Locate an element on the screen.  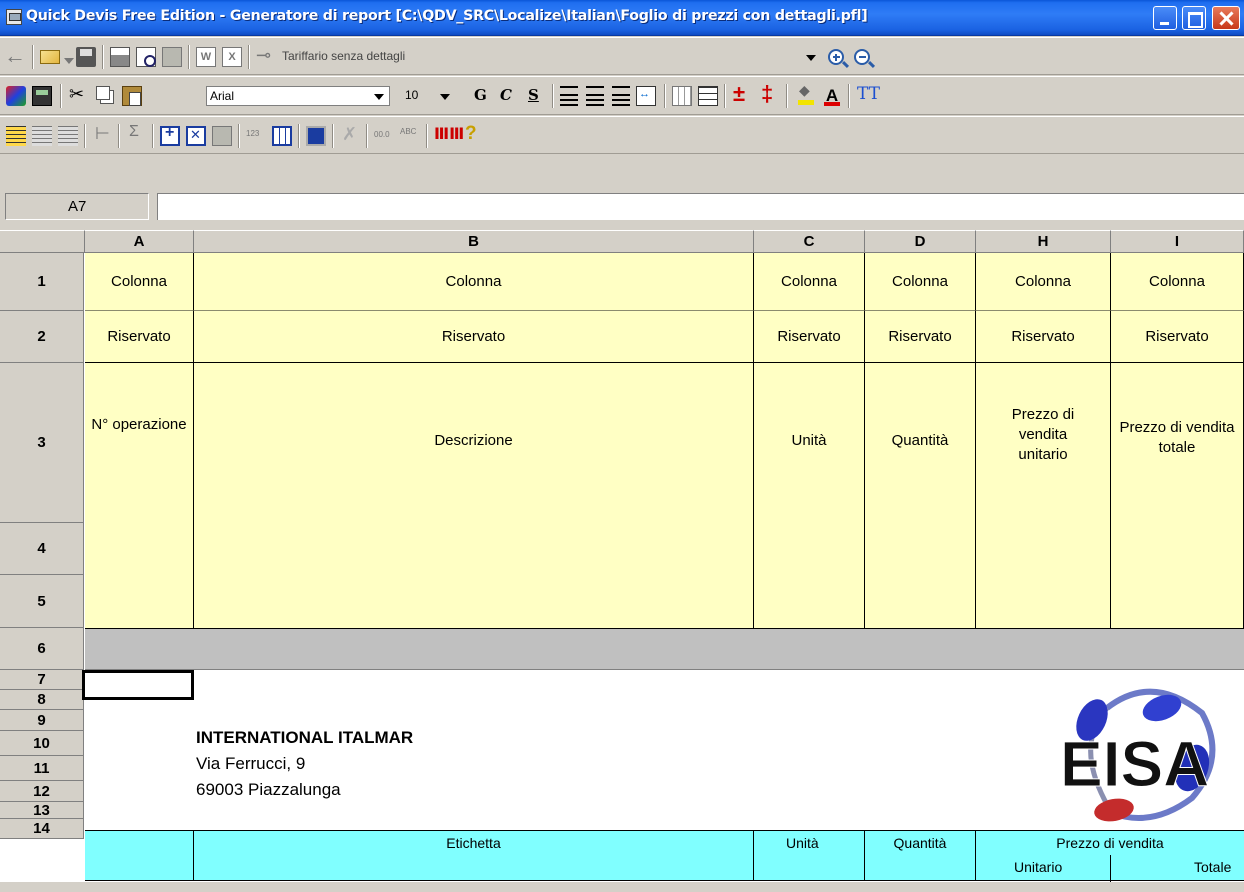
report-icon is located at coordinates (16, 96).